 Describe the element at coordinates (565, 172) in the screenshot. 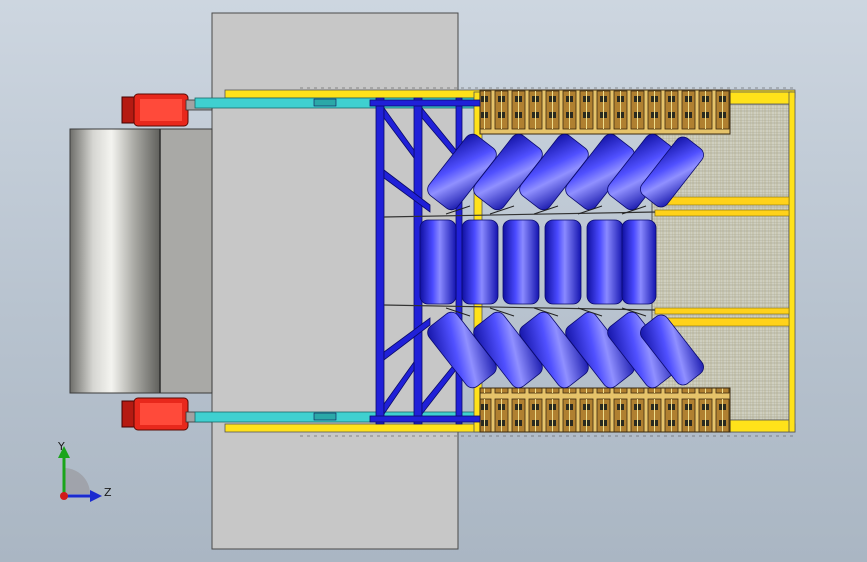

I see `upper-wing-rollers` at that location.